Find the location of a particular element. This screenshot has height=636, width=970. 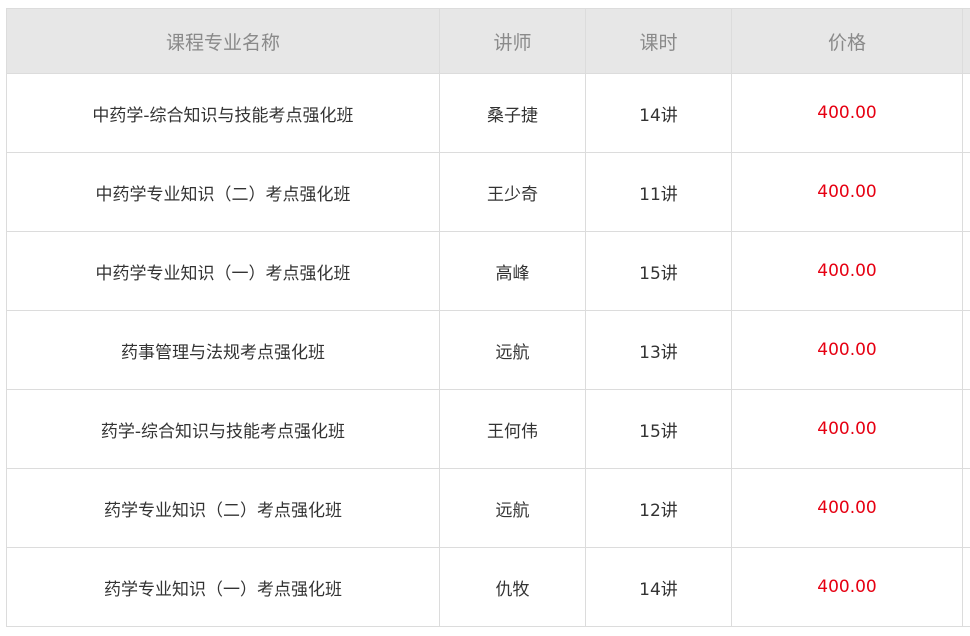

table-row: 药学-综合知识与技能考点强化班 王何伟 15讲 400.00 is located at coordinates (488, 429).